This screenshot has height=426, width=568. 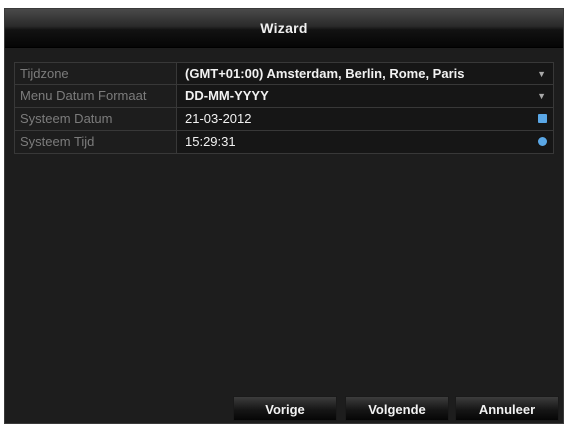 I want to click on title-bar: Wizard, so click(x=284, y=28).